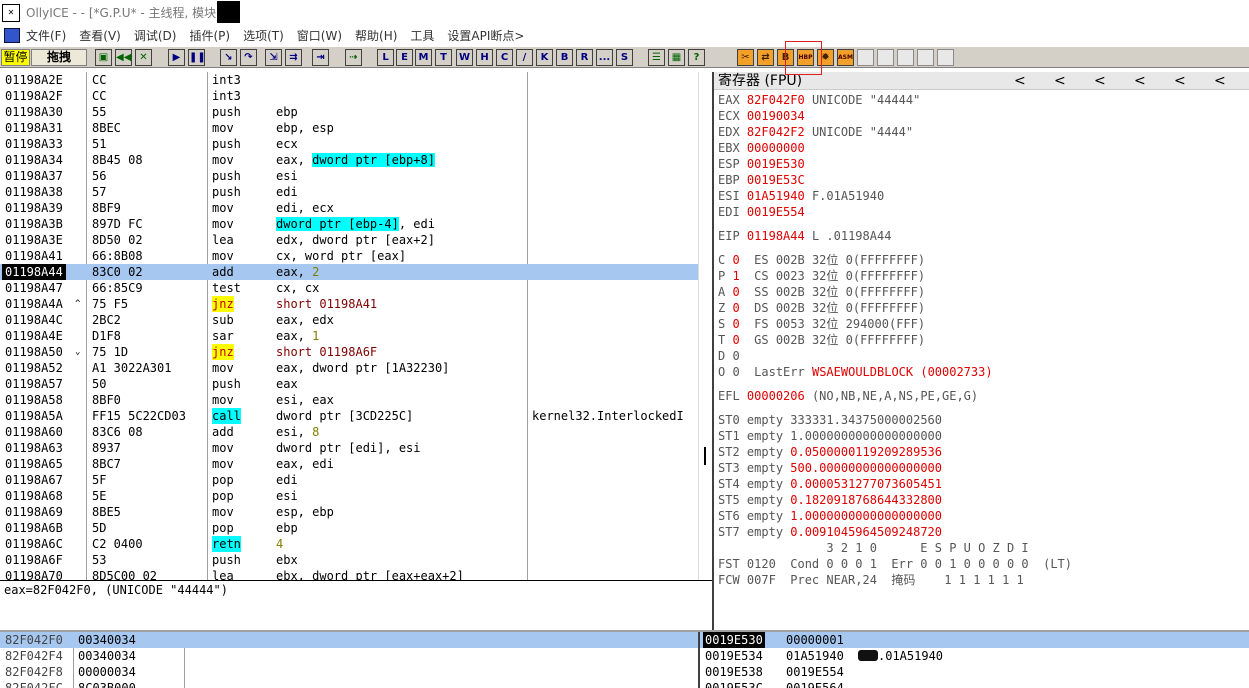  I want to click on asm-button: ASM, so click(845, 57).